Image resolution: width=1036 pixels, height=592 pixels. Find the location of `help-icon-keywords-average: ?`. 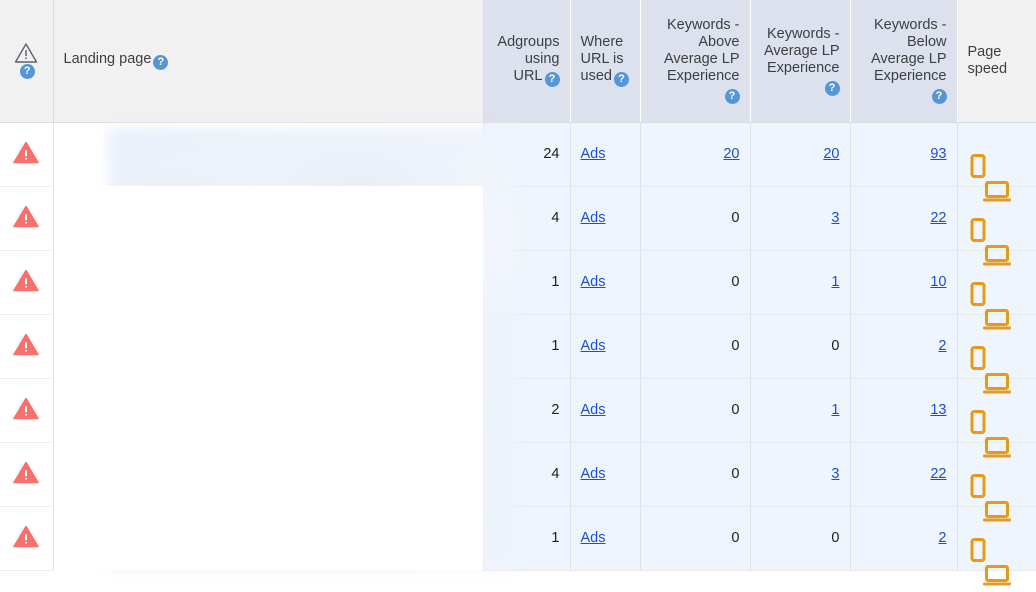

help-icon-keywords-average: ? is located at coordinates (832, 88).